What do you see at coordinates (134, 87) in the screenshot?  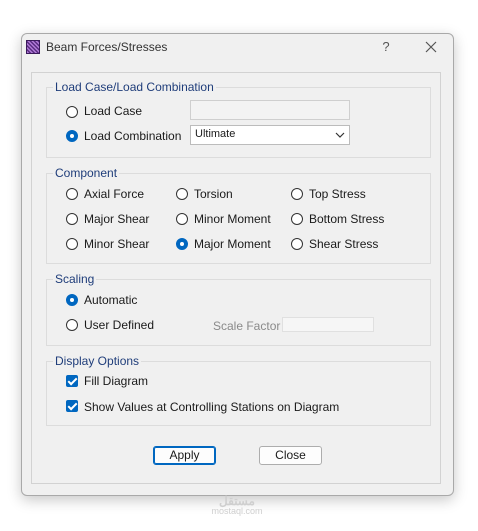 I see `load-case-legend: Load Case/Load Combination` at bounding box center [134, 87].